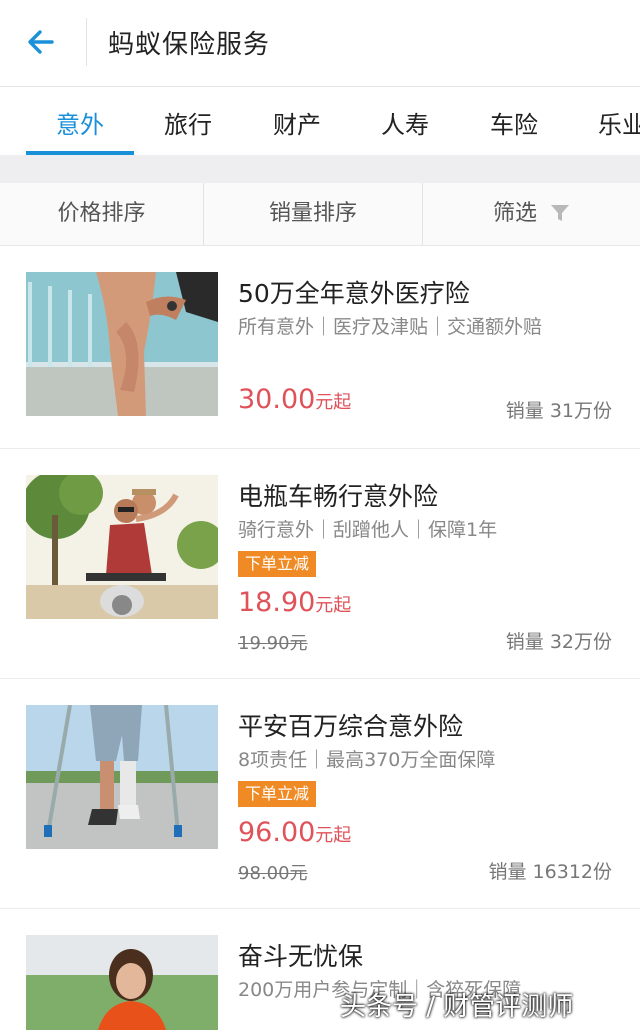 Image resolution: width=640 pixels, height=1030 pixels. Describe the element at coordinates (42, 42) in the screenshot. I see `back-arrow-icon` at that location.